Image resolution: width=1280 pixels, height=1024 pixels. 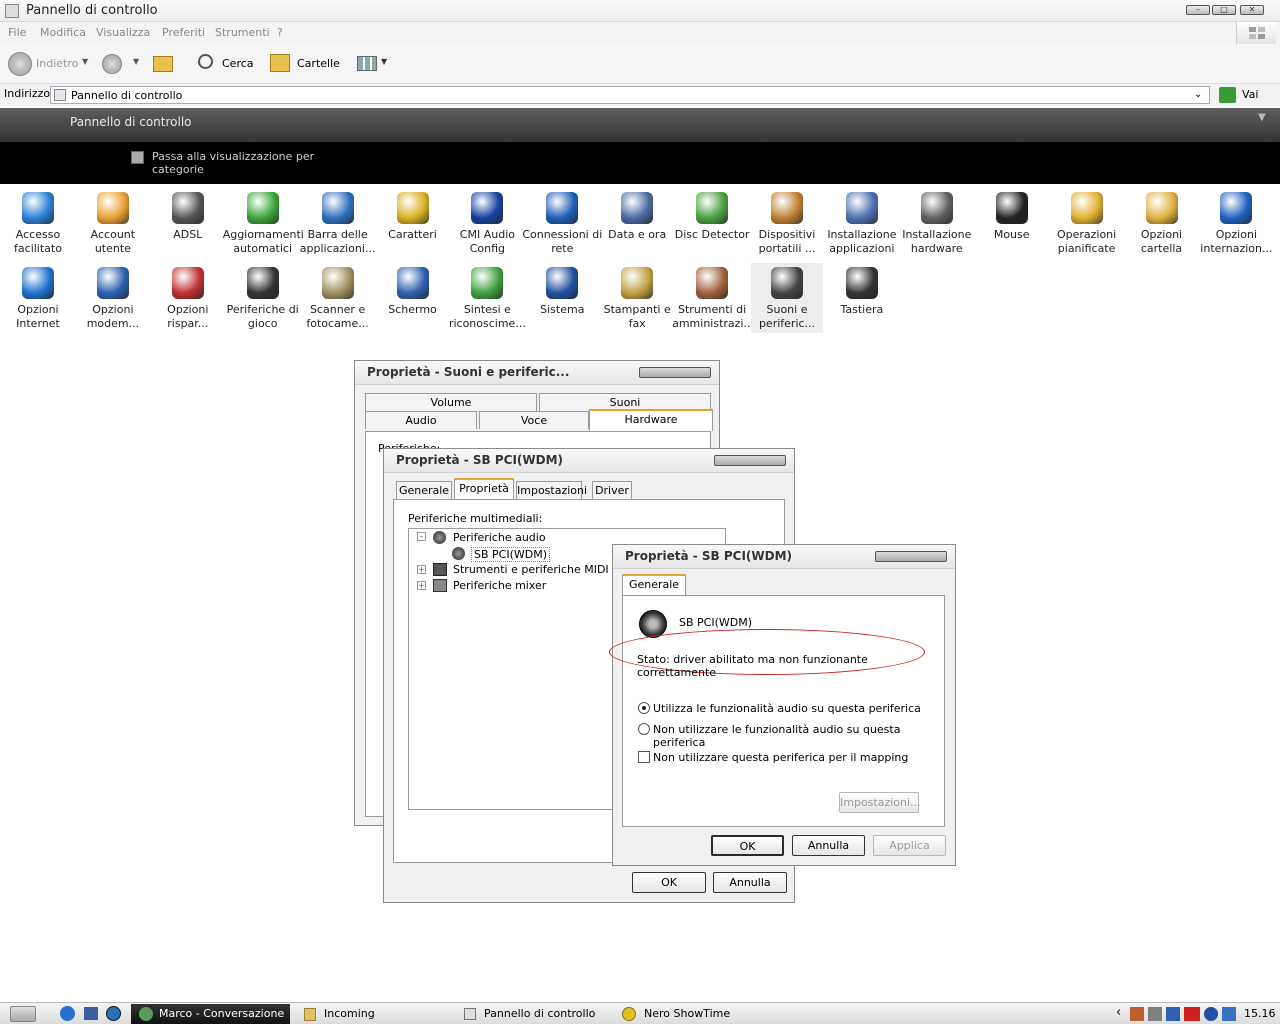 What do you see at coordinates (669, 882) in the screenshot?
I see `device-ok-button: OK` at bounding box center [669, 882].